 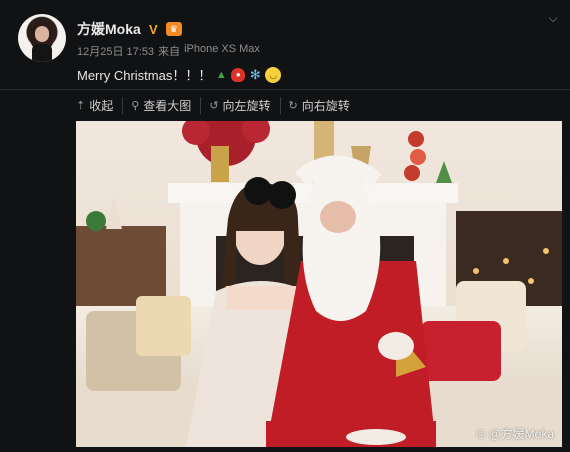 I want to click on source-prefix: 来自, so click(x=169, y=52).